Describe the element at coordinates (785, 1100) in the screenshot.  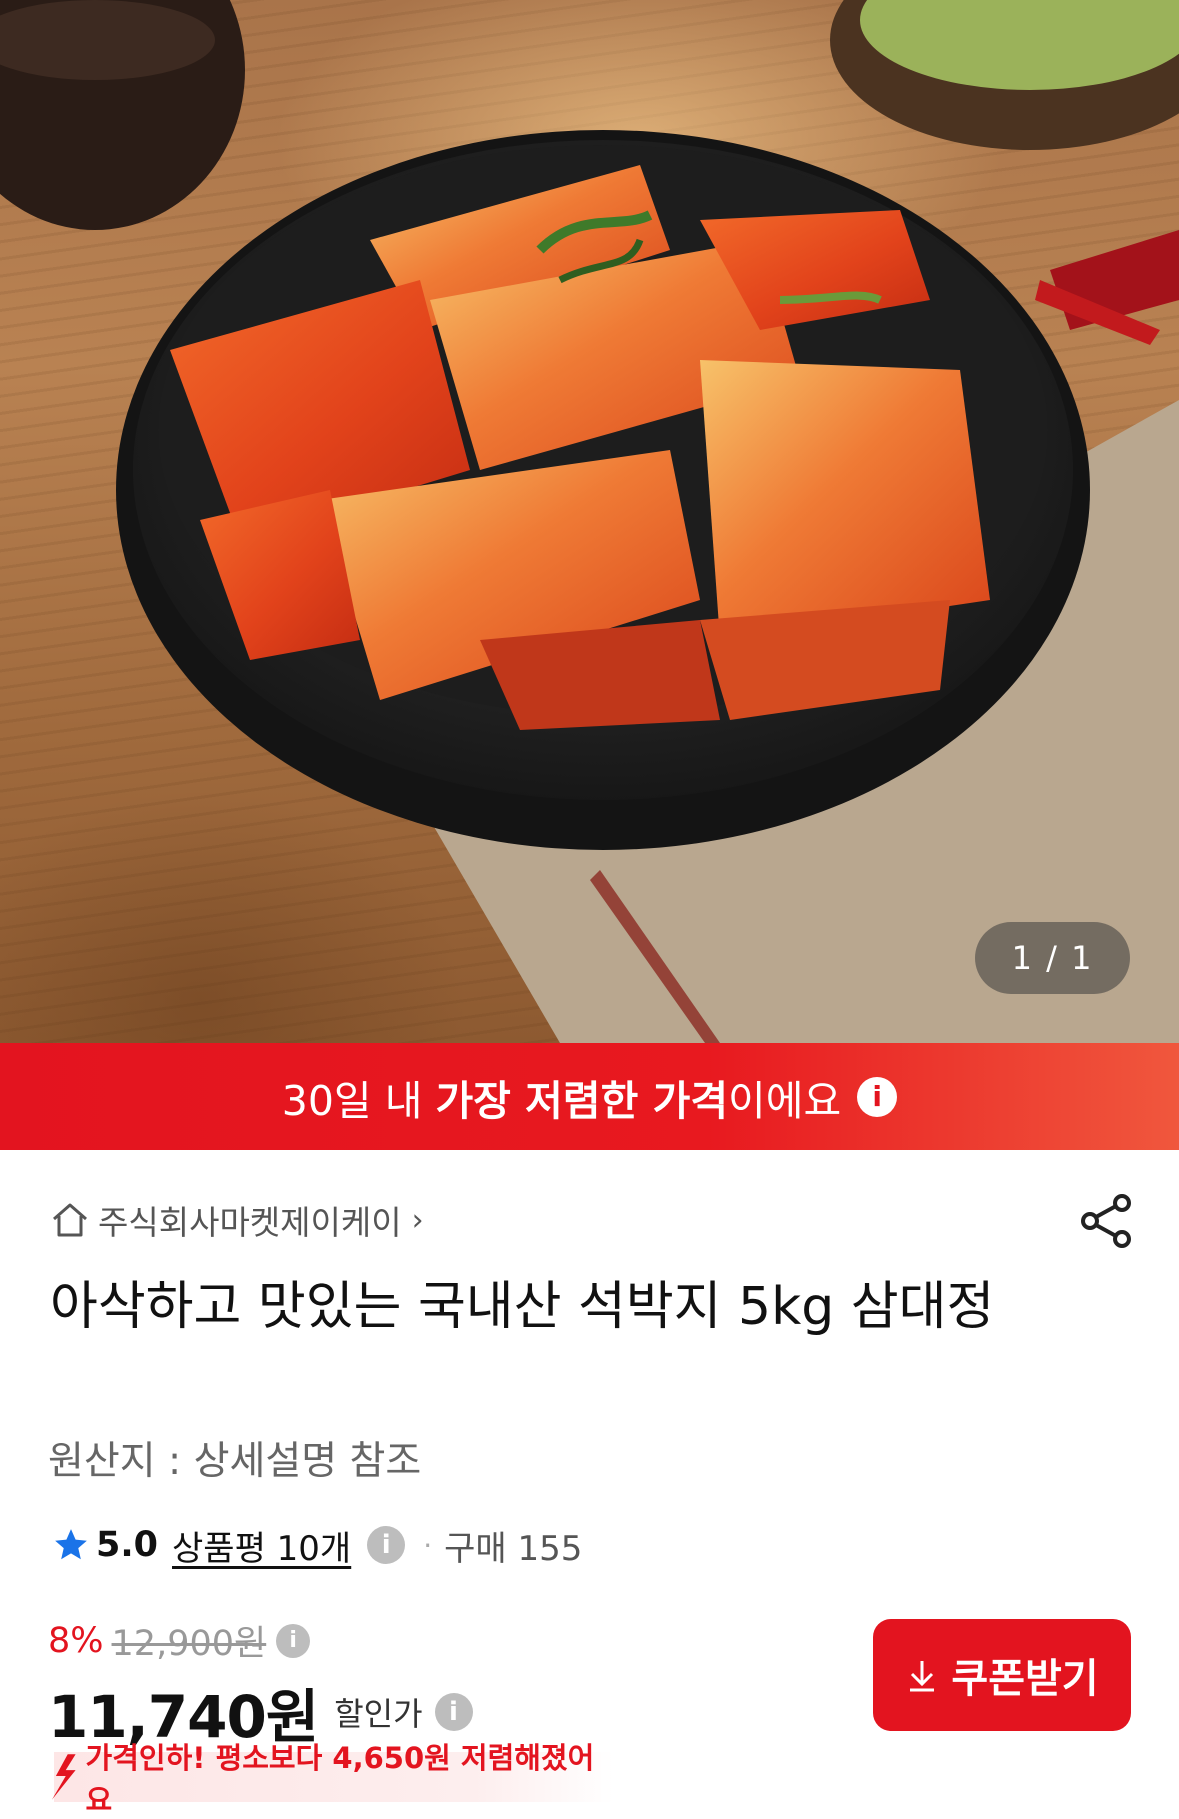
I see `banner-suffix: 이에요` at that location.